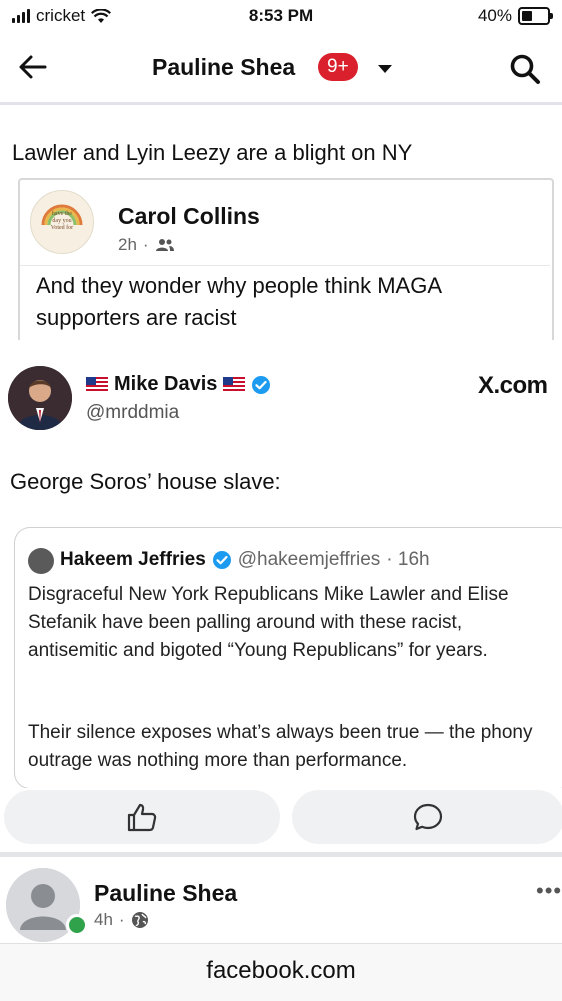 The image size is (562, 1001). What do you see at coordinates (139, 920) in the screenshot?
I see `globe-icon` at bounding box center [139, 920].